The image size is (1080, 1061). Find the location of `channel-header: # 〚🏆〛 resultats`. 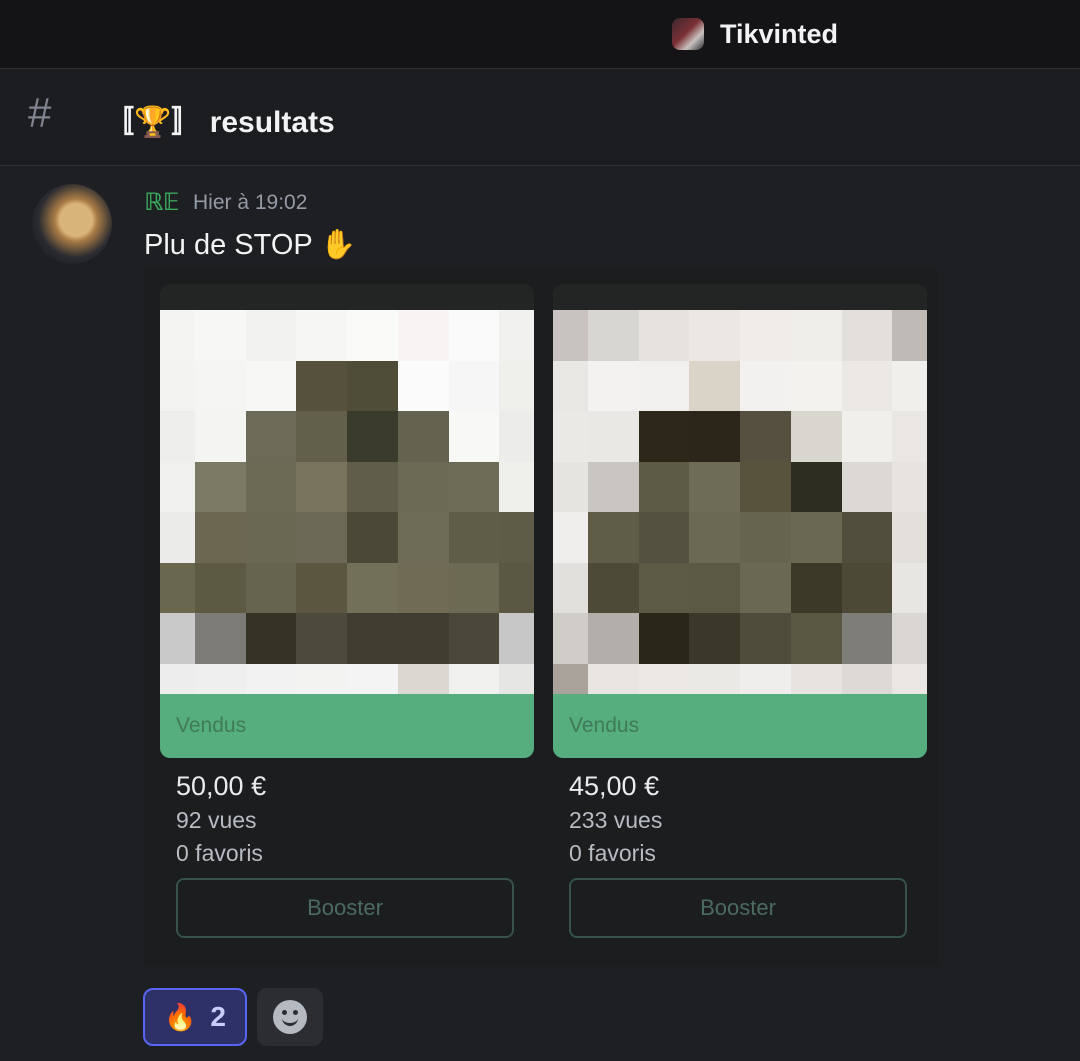

channel-header: # 〚🏆〛 resultats is located at coordinates (540, 117).